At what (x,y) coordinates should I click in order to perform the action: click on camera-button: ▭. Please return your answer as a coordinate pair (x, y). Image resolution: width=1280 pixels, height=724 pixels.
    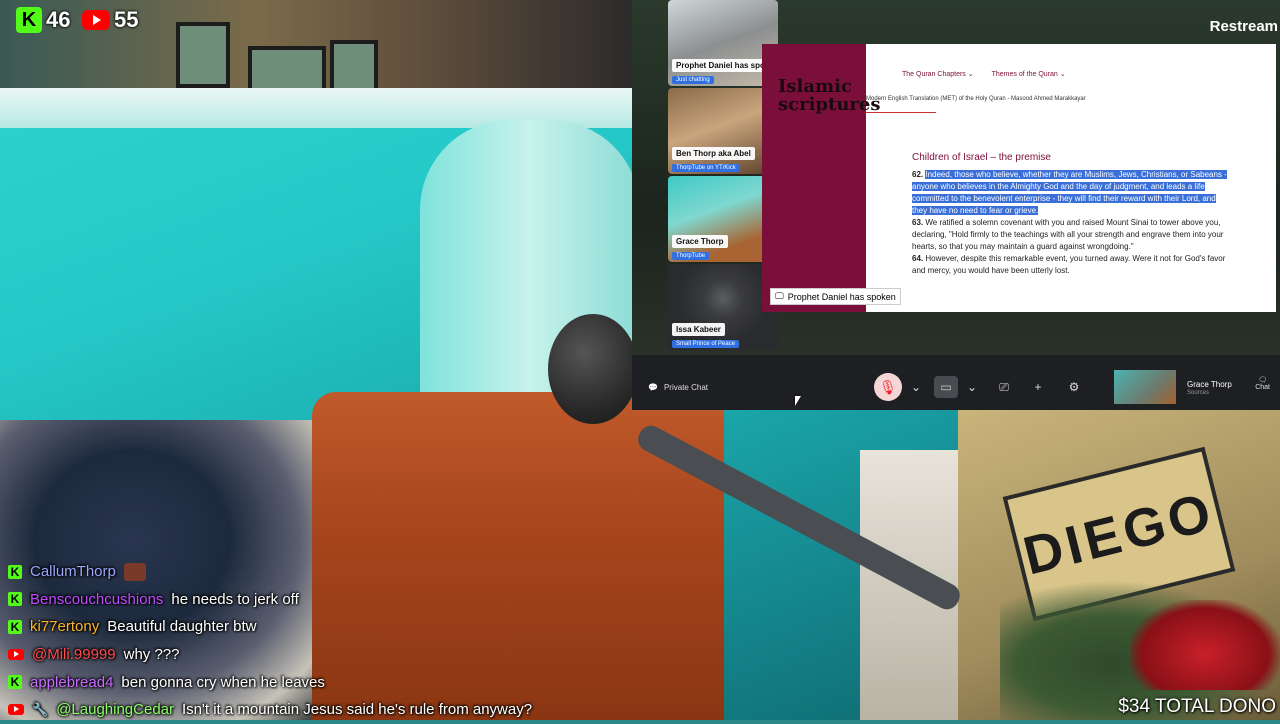
    Looking at the image, I should click on (946, 387).